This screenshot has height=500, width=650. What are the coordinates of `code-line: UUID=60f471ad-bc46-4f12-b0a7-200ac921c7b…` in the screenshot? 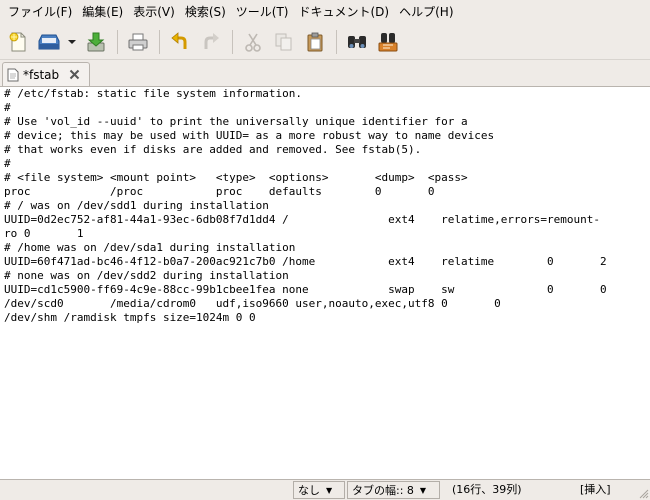 It's located at (327, 262).